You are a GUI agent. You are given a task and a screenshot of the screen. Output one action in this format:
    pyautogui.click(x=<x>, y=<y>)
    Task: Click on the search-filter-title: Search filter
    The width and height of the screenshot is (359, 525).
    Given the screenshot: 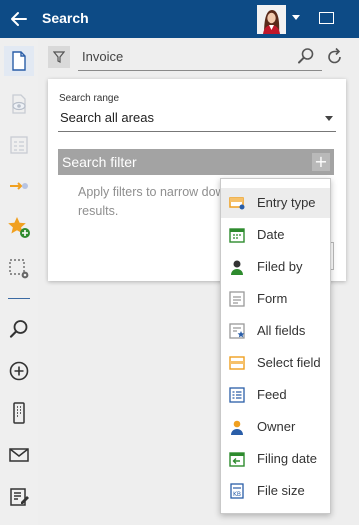 What is the action you would take?
    pyautogui.click(x=99, y=162)
    